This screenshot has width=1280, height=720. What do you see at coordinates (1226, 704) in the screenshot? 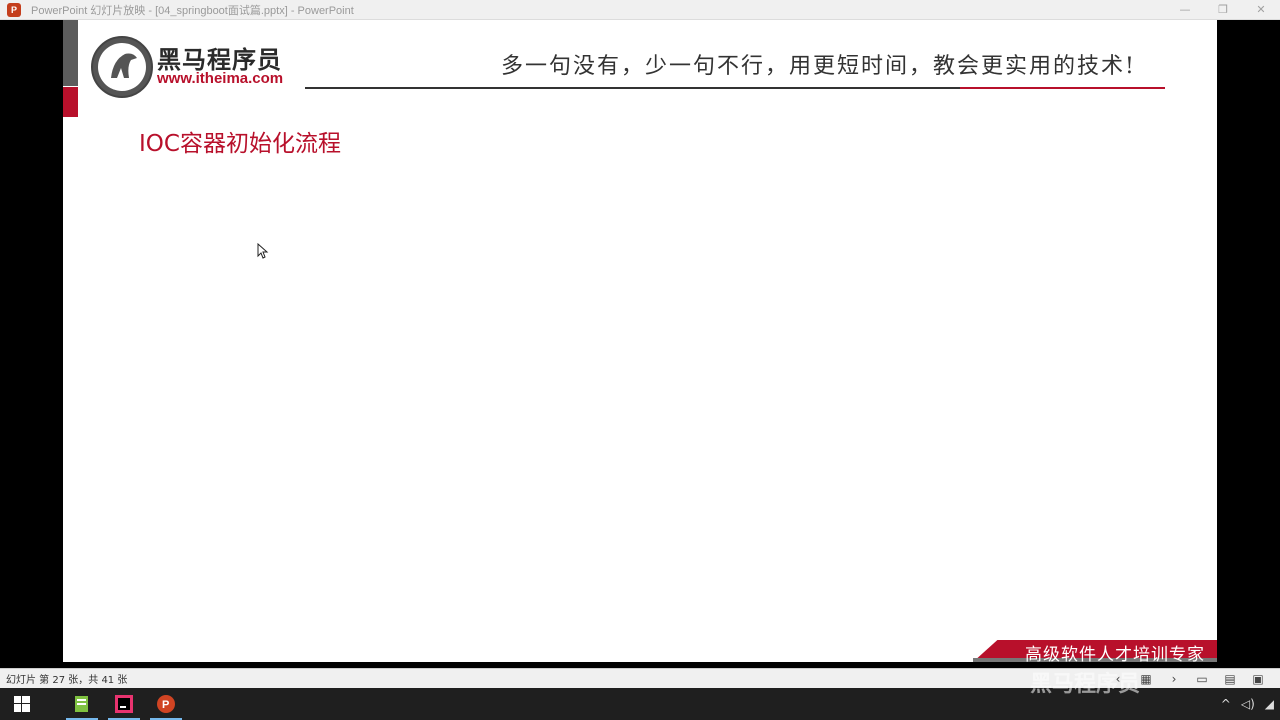
I see `chevron-up-icon: ^` at bounding box center [1226, 704].